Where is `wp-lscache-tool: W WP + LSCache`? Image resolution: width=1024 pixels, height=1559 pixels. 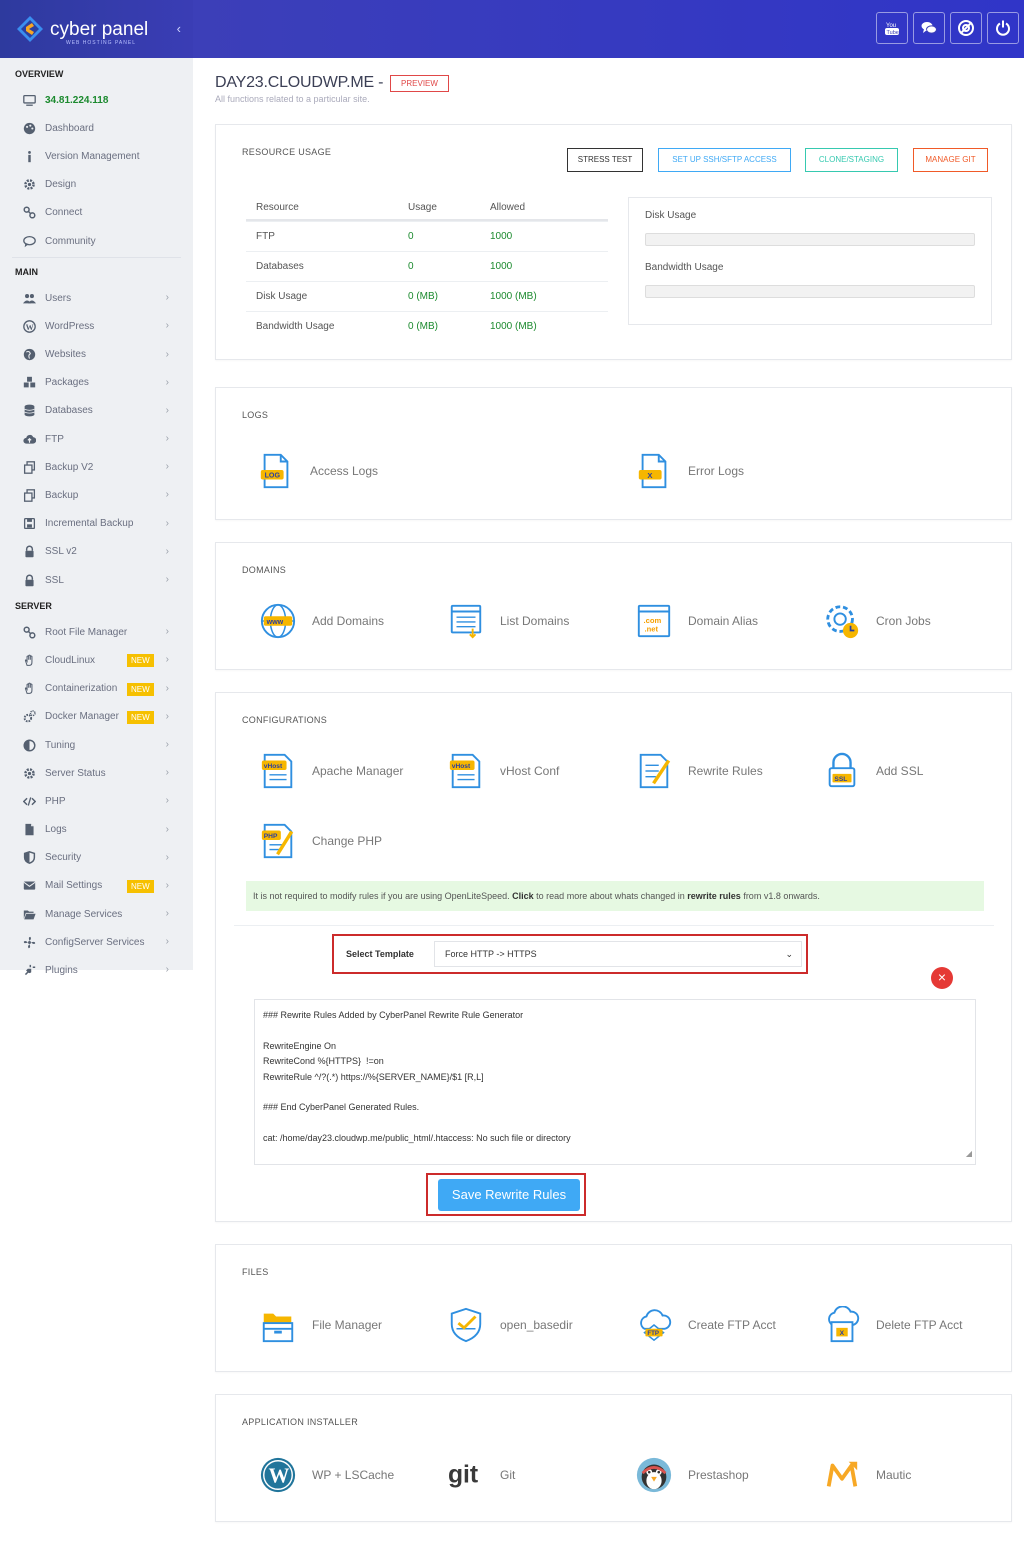
wp-lscache-tool: W WP + LSCache is located at coordinates (326, 1475).